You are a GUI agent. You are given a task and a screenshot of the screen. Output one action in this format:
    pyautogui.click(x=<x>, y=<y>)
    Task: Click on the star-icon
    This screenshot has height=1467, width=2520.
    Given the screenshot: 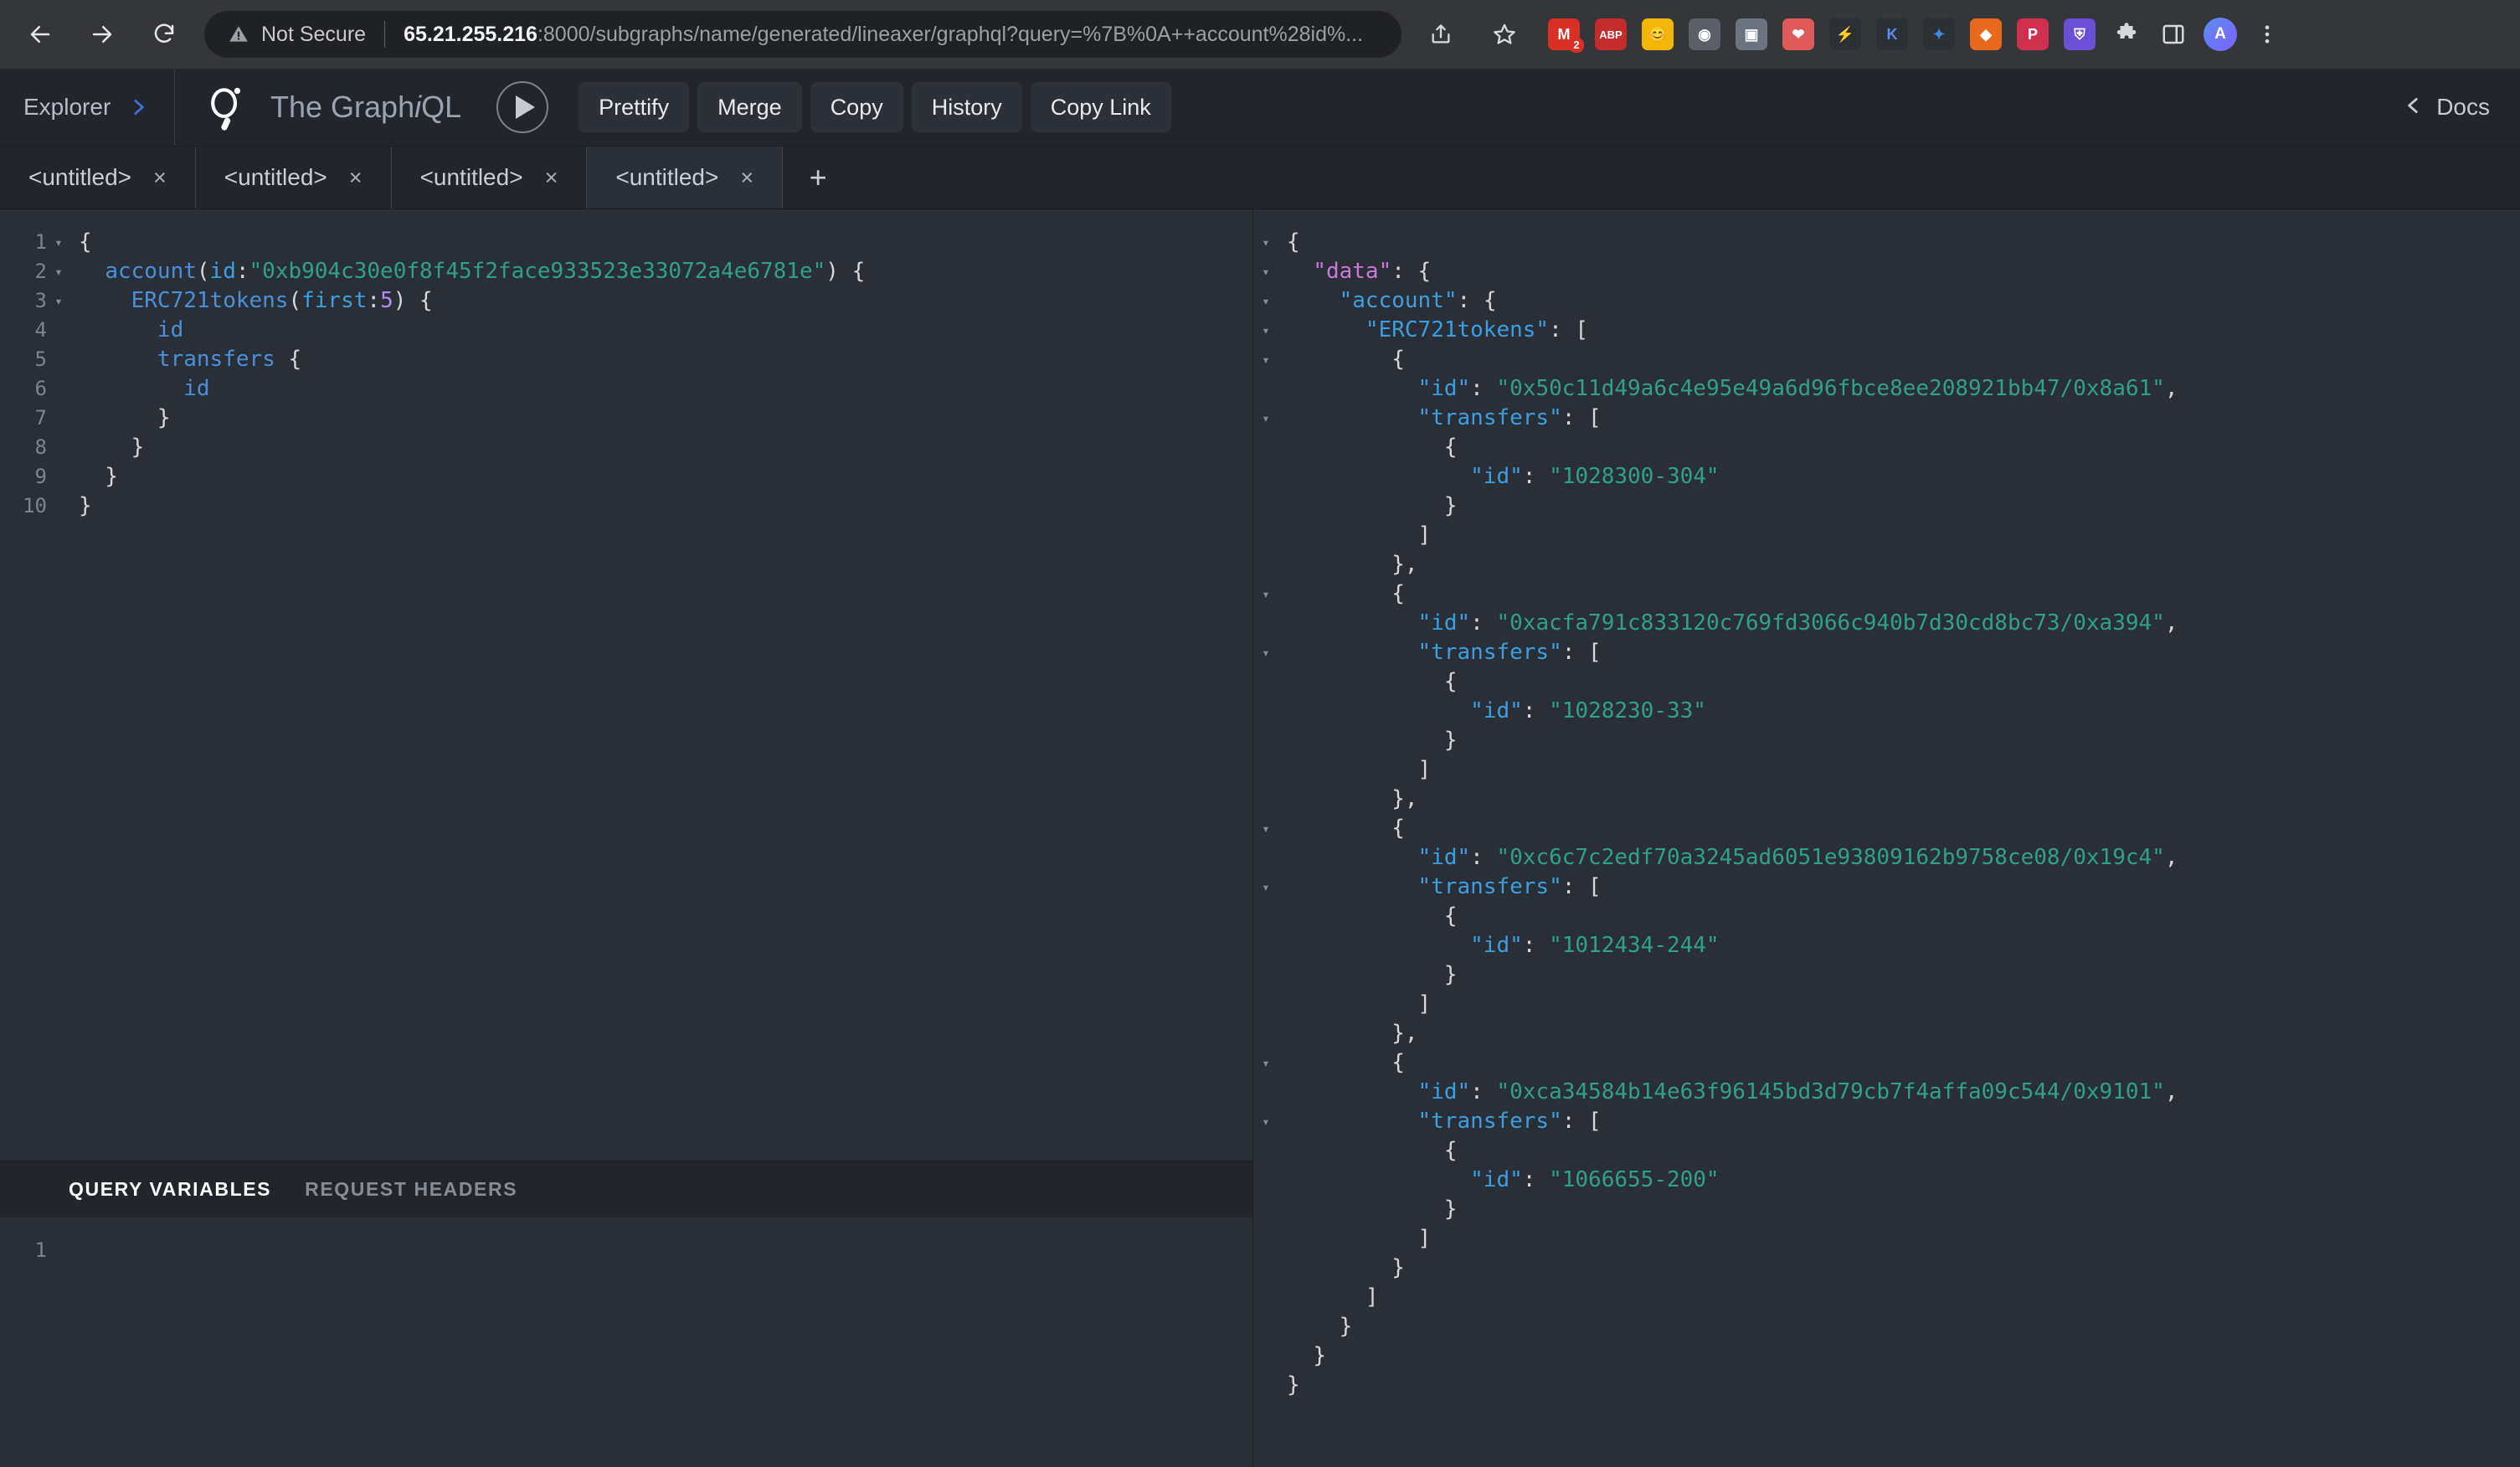 What is the action you would take?
    pyautogui.click(x=1505, y=34)
    